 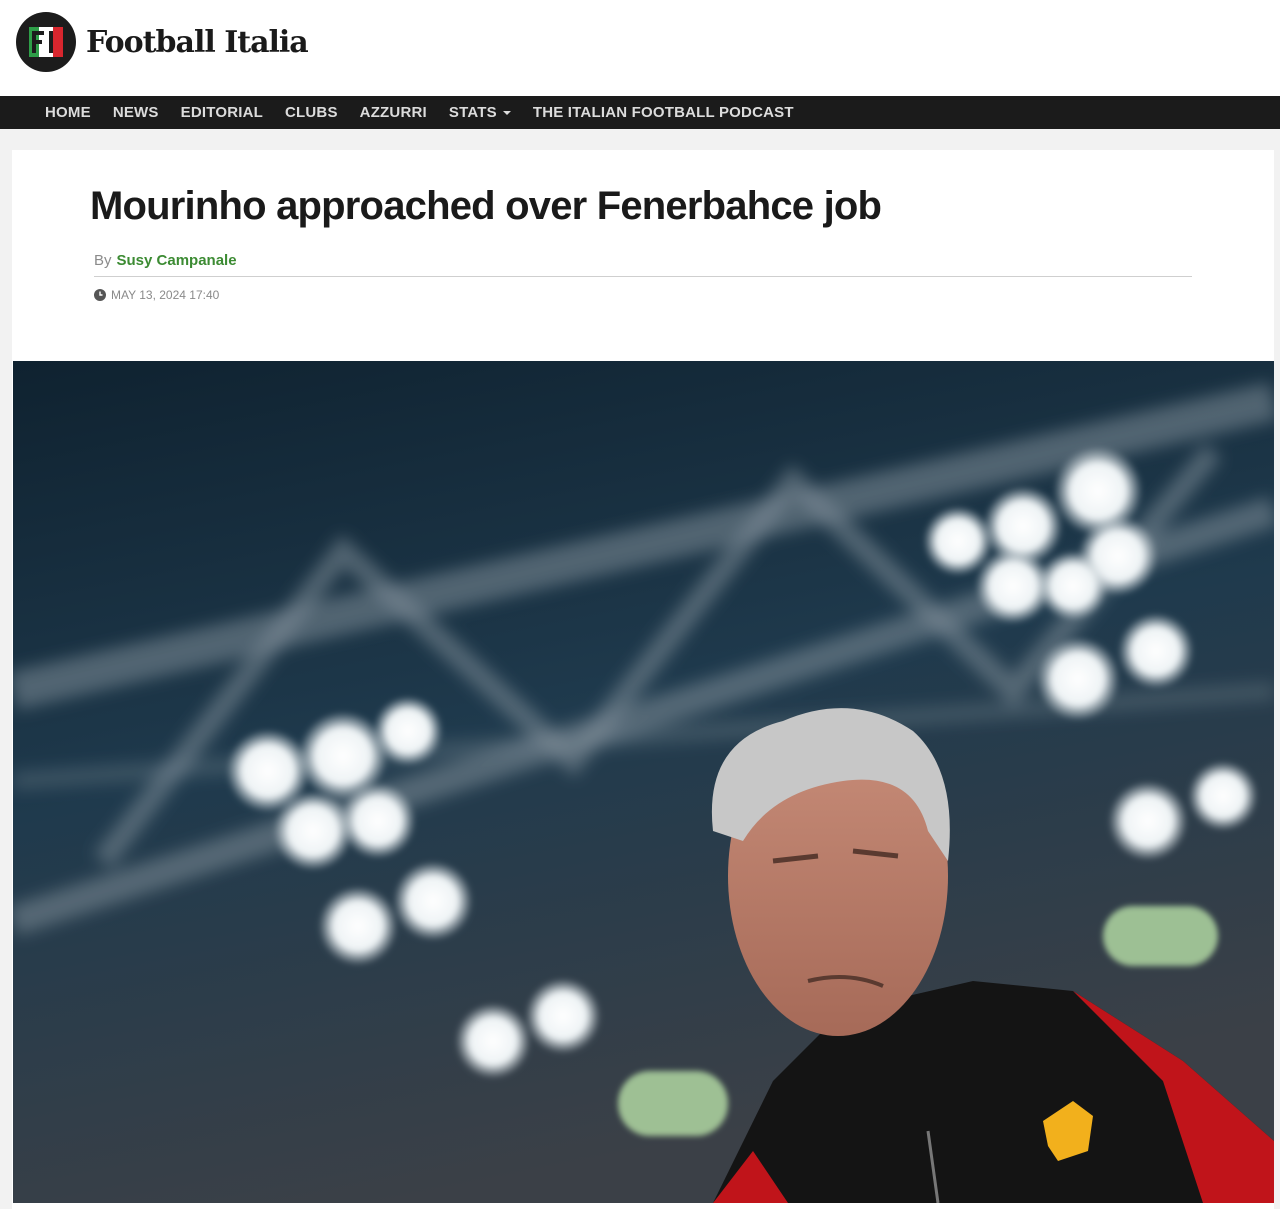 What do you see at coordinates (643, 276) in the screenshot?
I see `divider` at bounding box center [643, 276].